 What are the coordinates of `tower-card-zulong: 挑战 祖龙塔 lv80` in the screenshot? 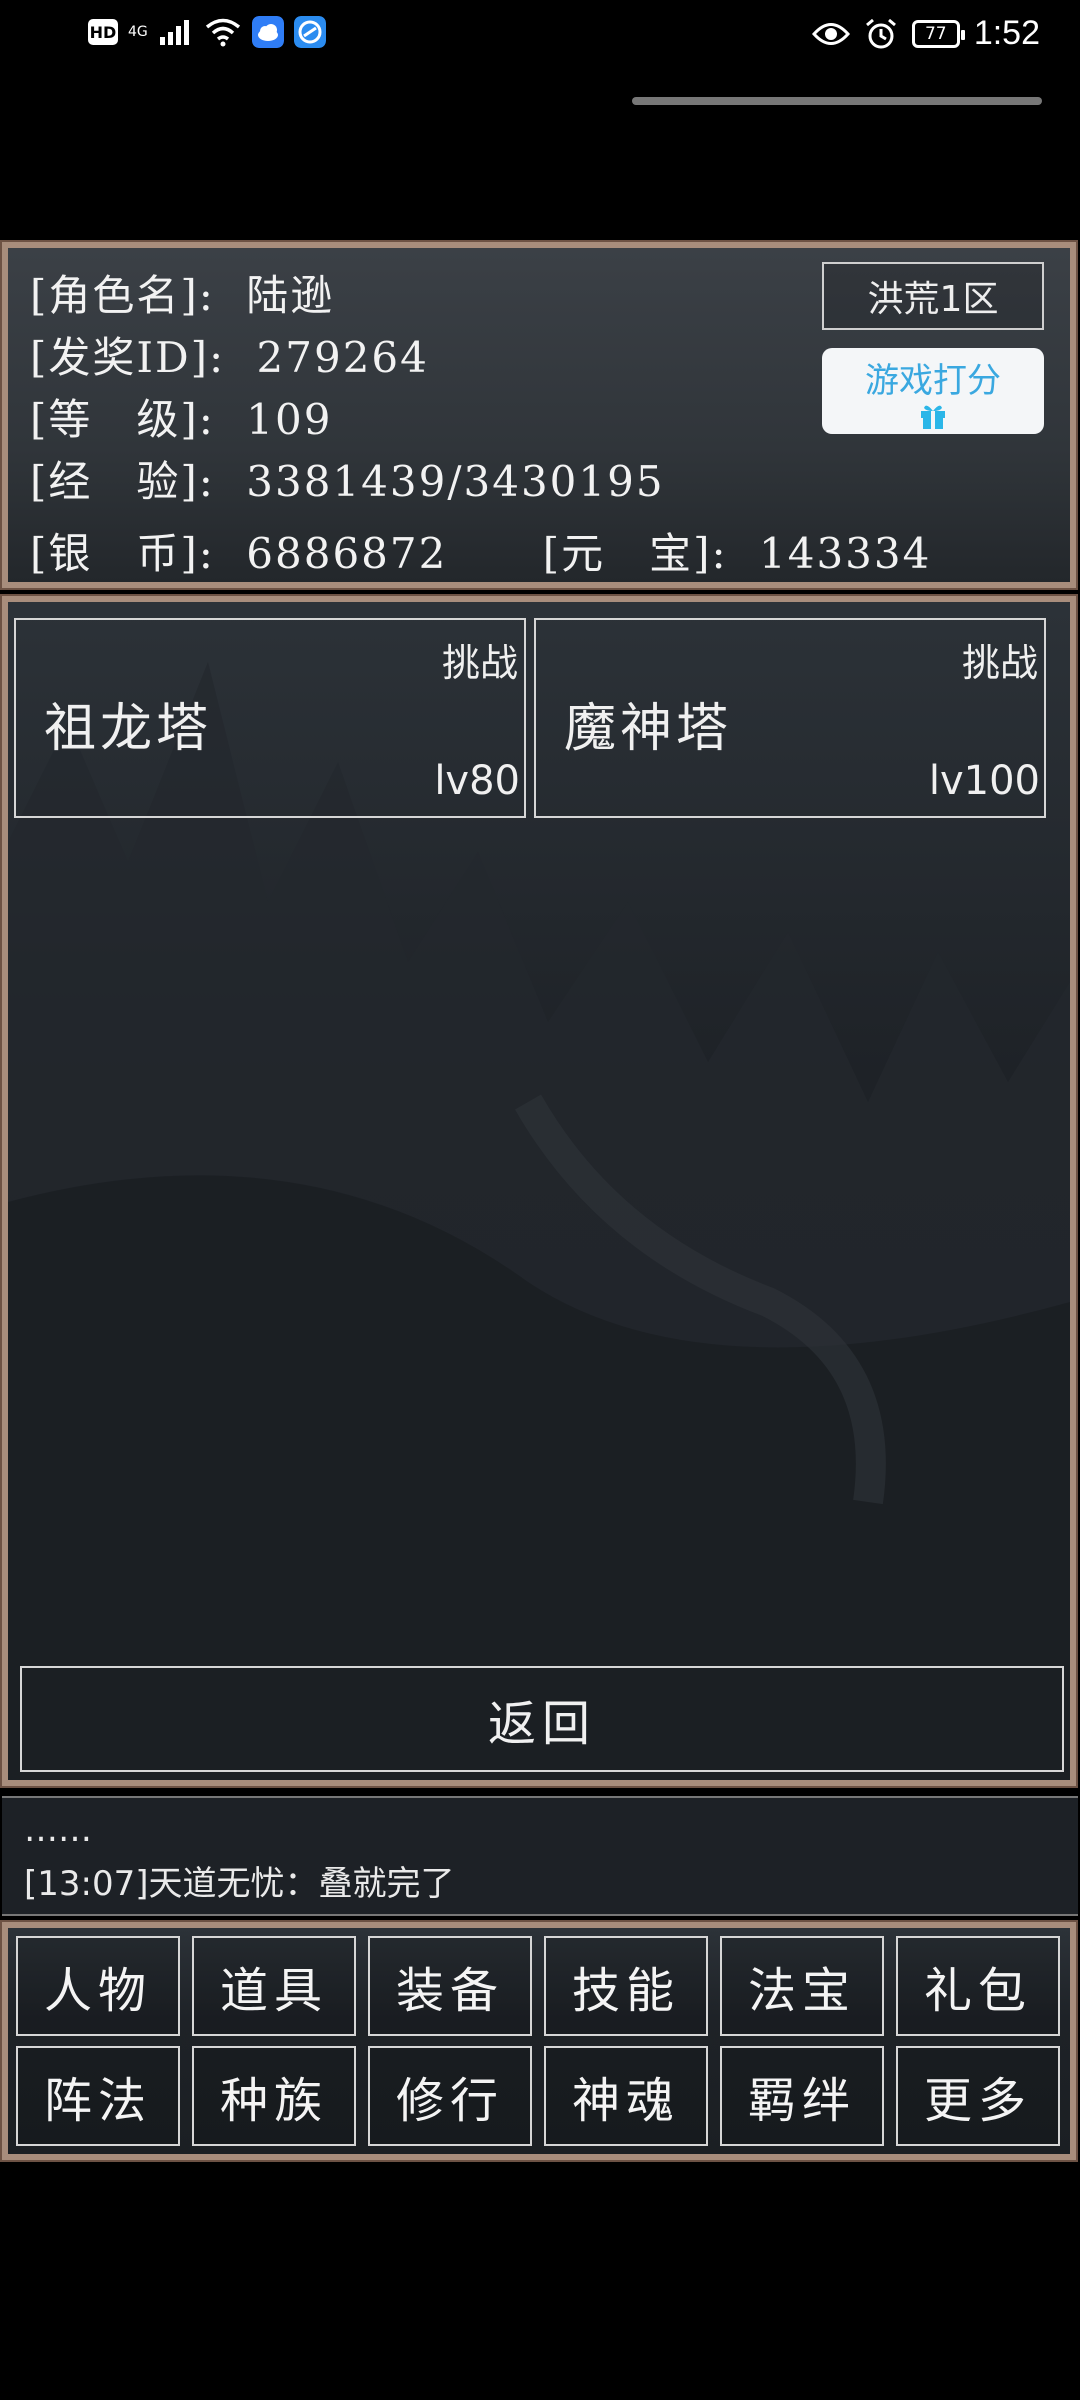 It's located at (270, 718).